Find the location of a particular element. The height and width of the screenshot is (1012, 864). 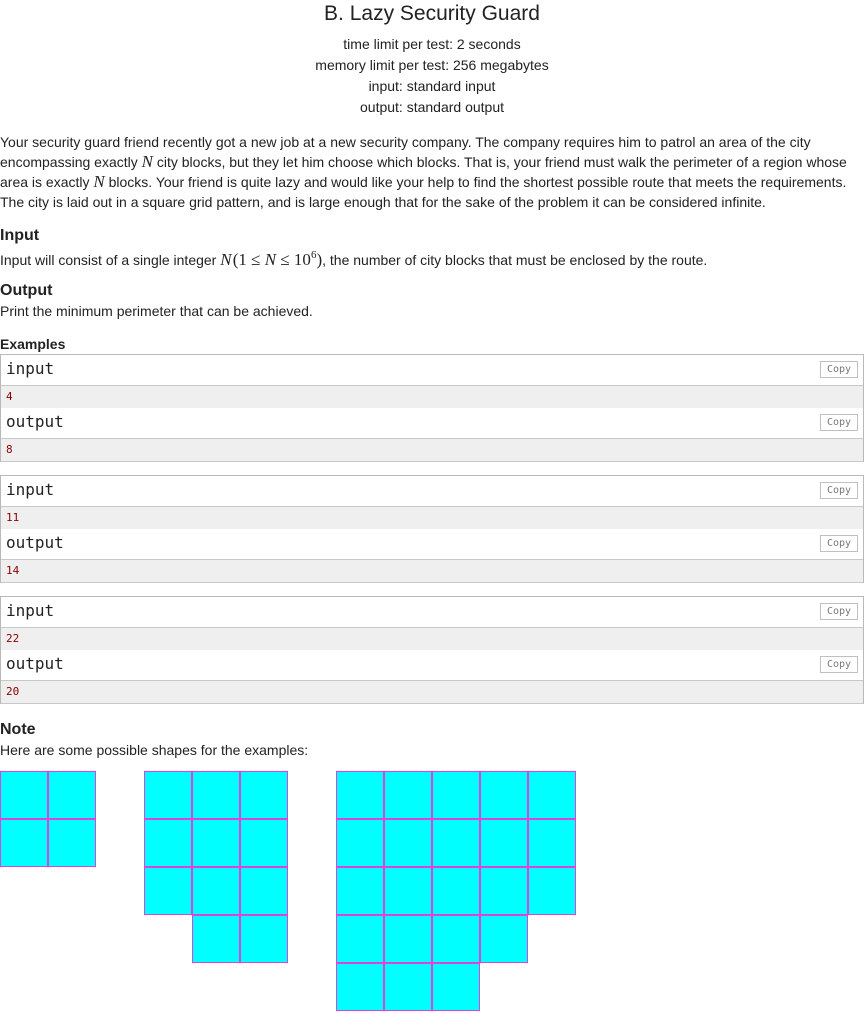

example-block: input Copy 4 output Copy 8 is located at coordinates (432, 408).